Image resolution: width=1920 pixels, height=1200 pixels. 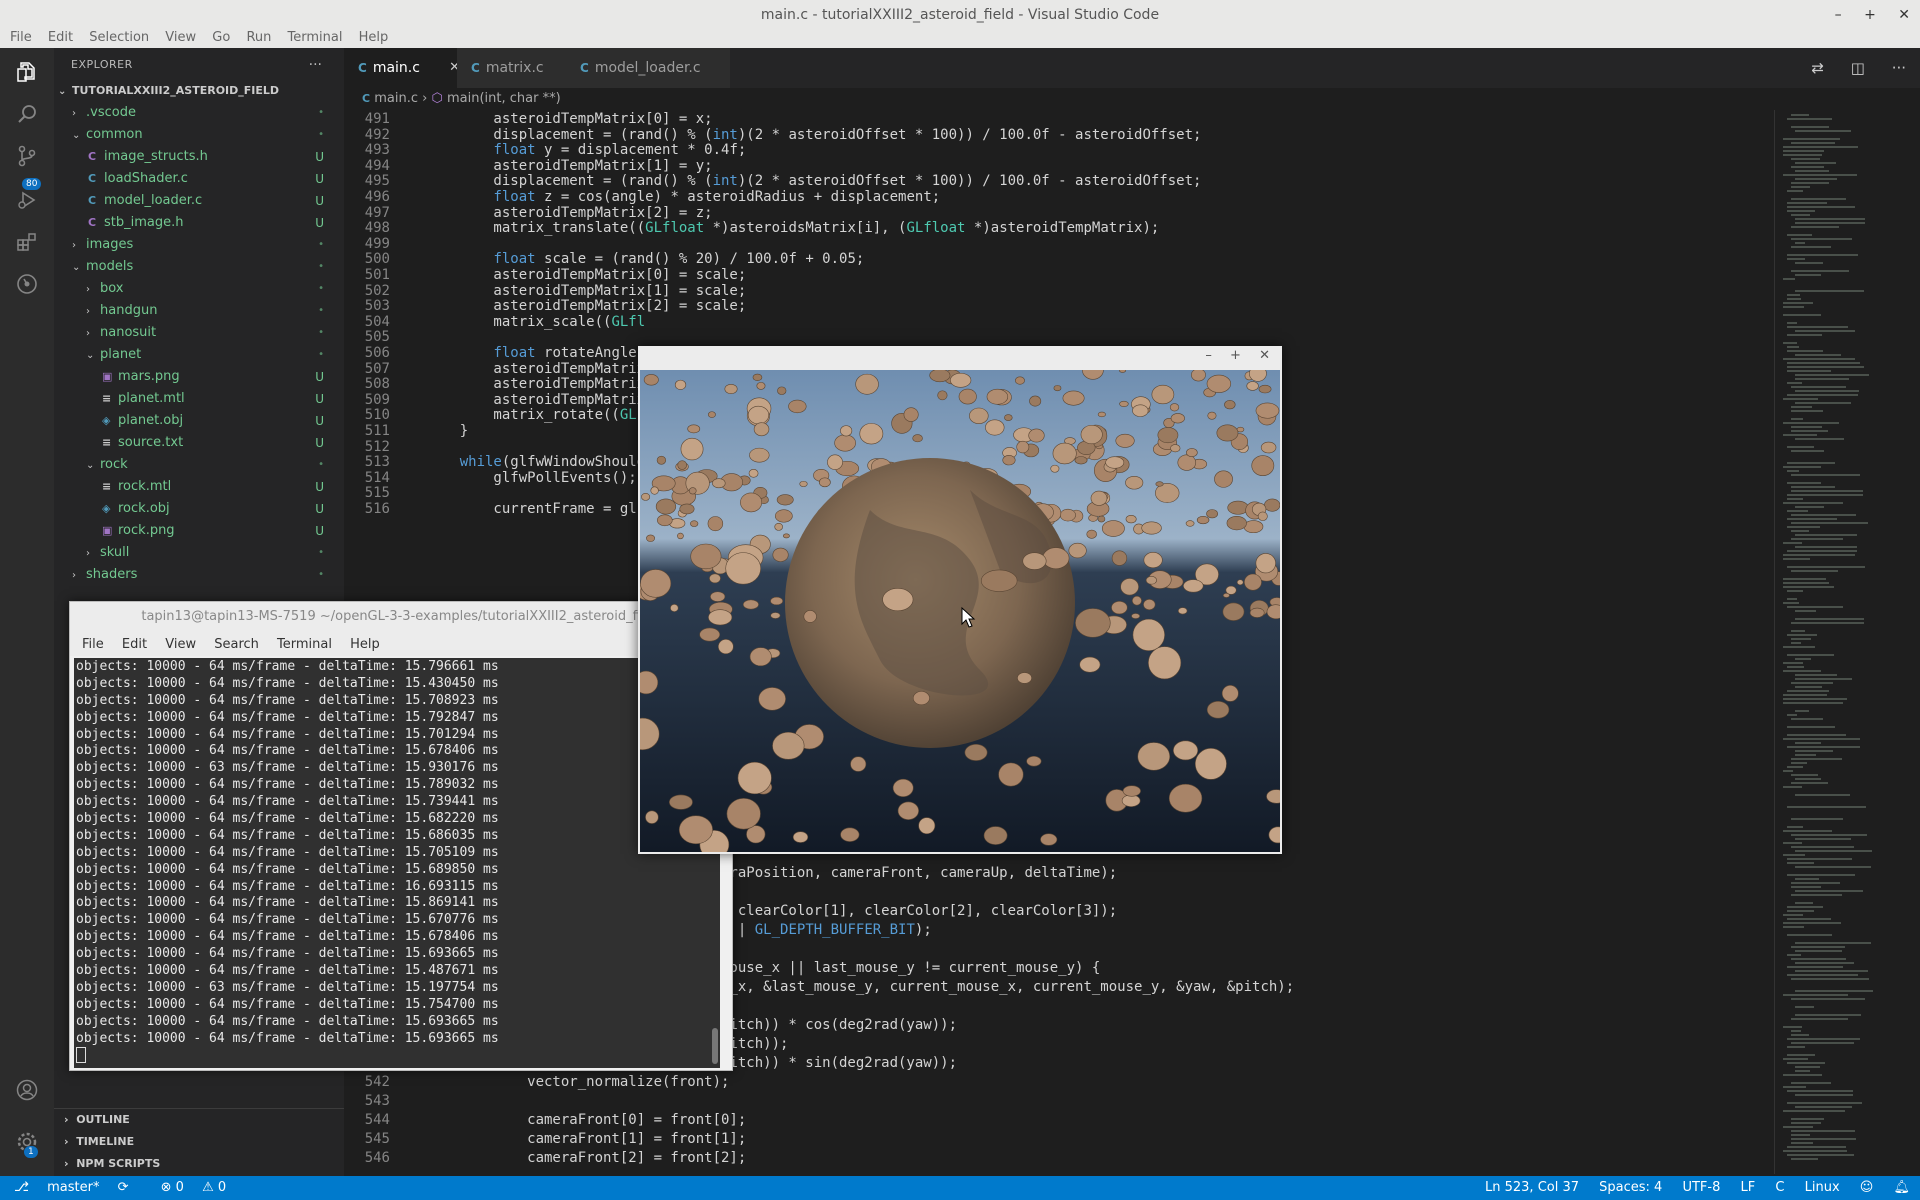 I want to click on minimize-button: –, so click(x=1838, y=15).